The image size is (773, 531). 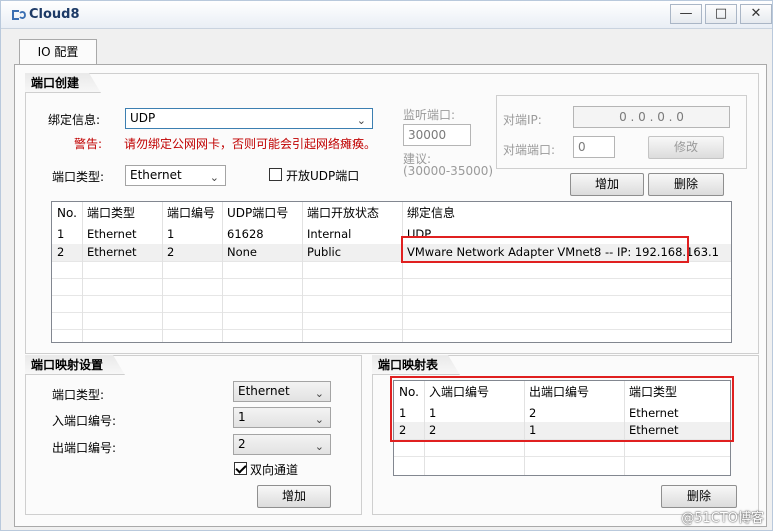 I want to click on maximize-icon: □, so click(x=721, y=13).